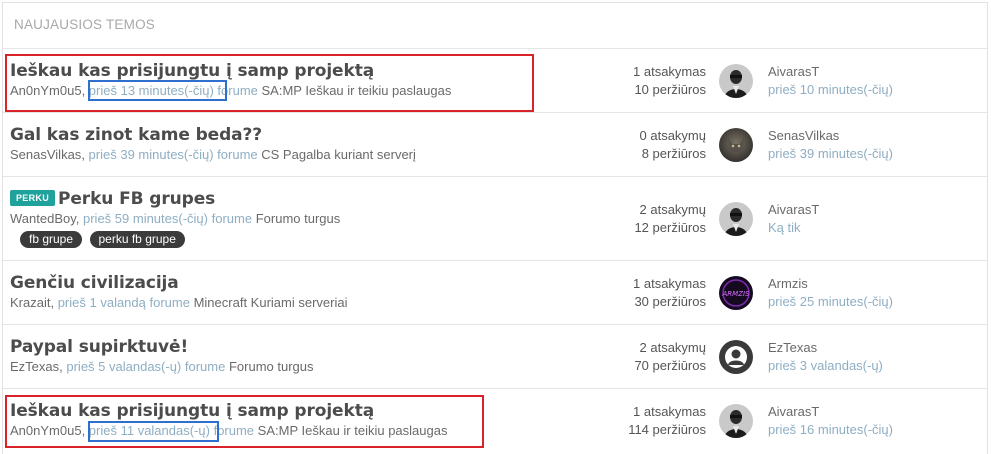 The width and height of the screenshot is (991, 454). I want to click on topic-time-link: prieš 1 valandą, so click(102, 302).